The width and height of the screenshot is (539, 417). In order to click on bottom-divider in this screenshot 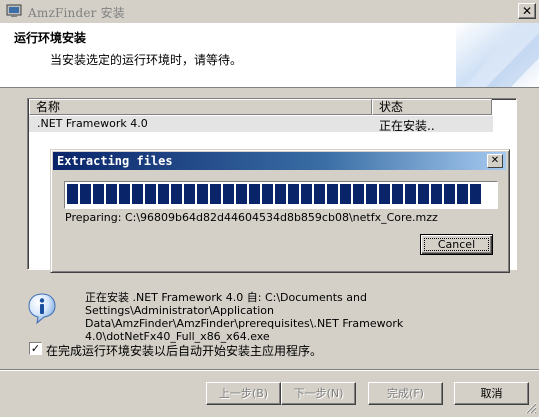, I will do `click(269, 369)`.